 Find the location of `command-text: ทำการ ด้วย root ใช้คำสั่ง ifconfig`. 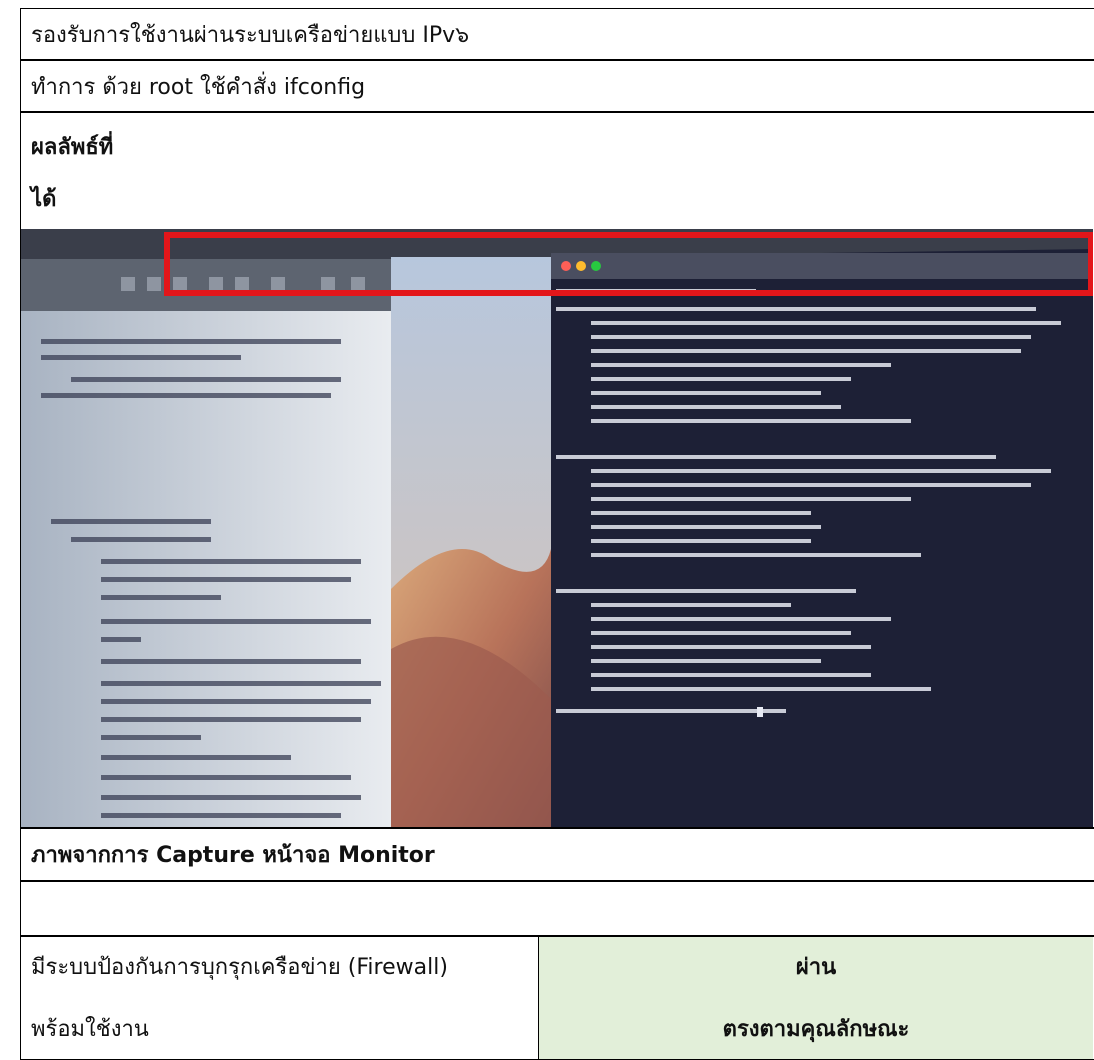

command-text: ทำการ ด้วย root ใช้คำสั่ง ifconfig is located at coordinates (198, 87).